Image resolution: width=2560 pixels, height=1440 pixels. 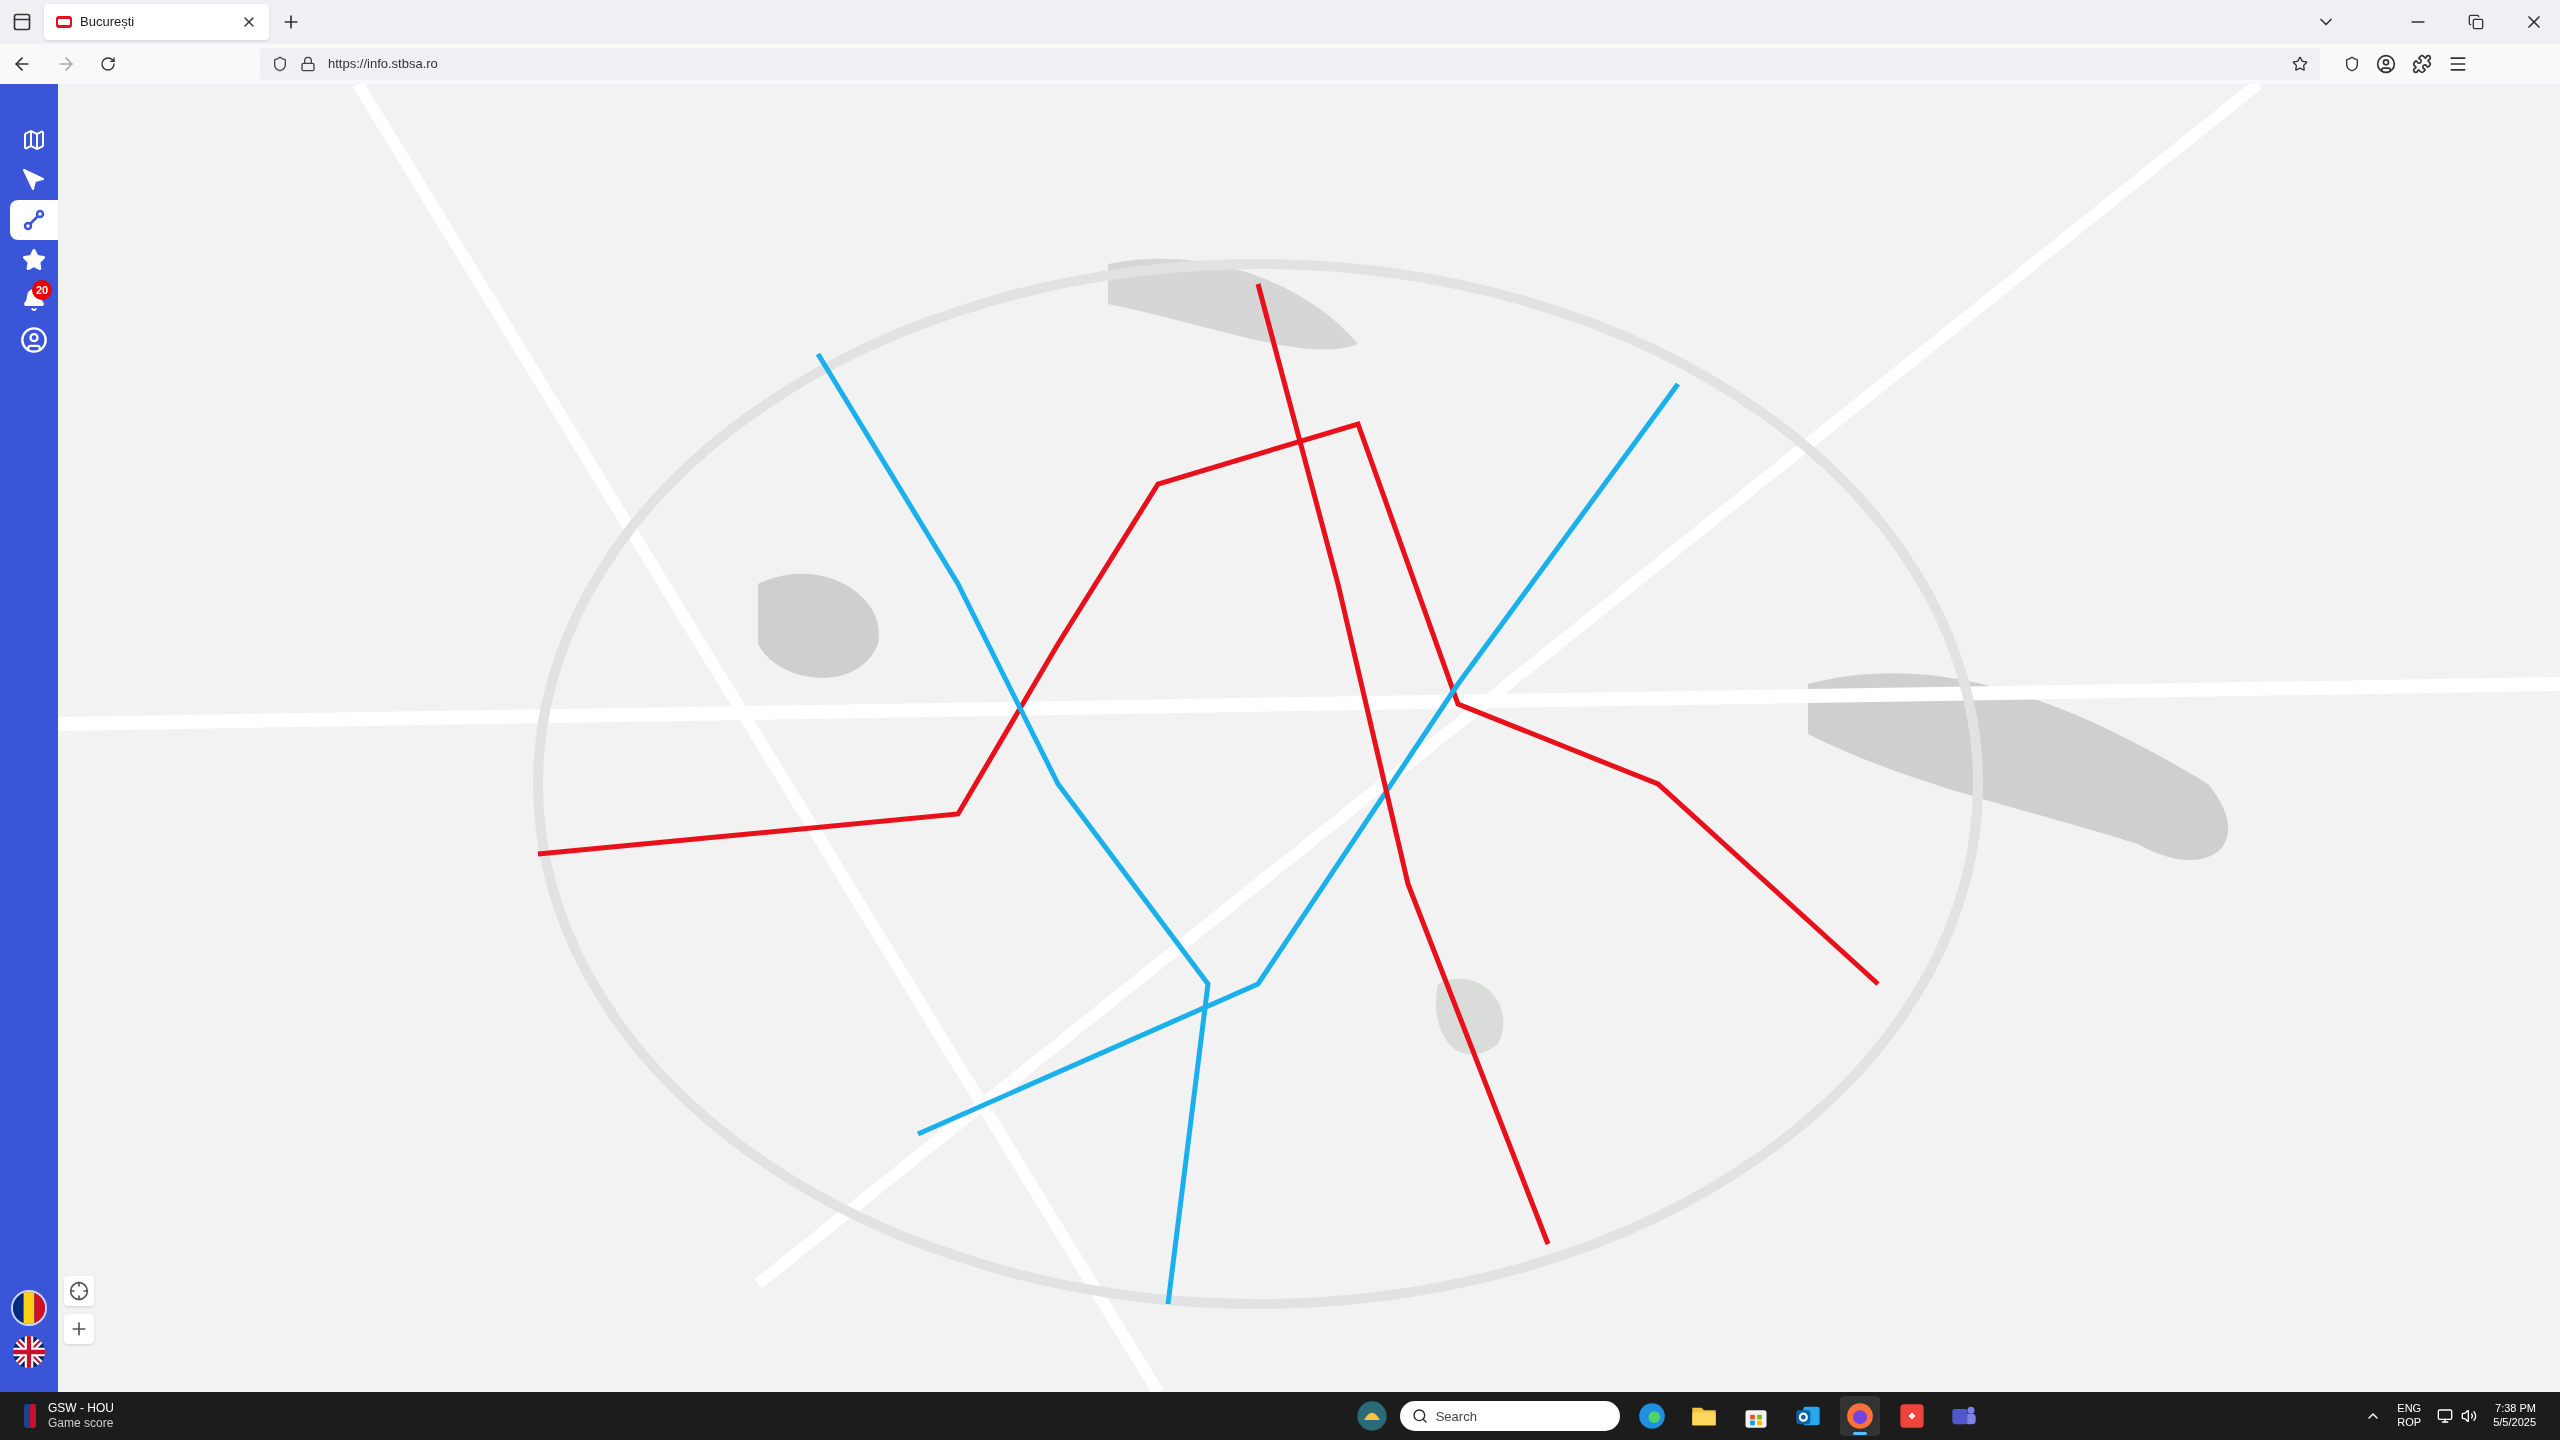 I want to click on widget-title: GSW - HOU, so click(x=81, y=1408).